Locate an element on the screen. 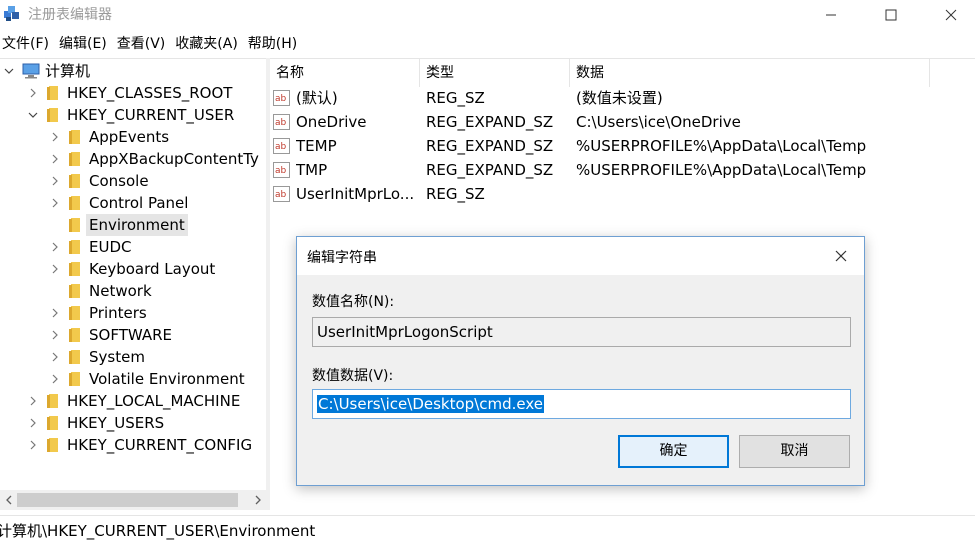  list-row-userinitmprlogonscript: ab UserInitMprLo... REG_SZ is located at coordinates (622, 194).